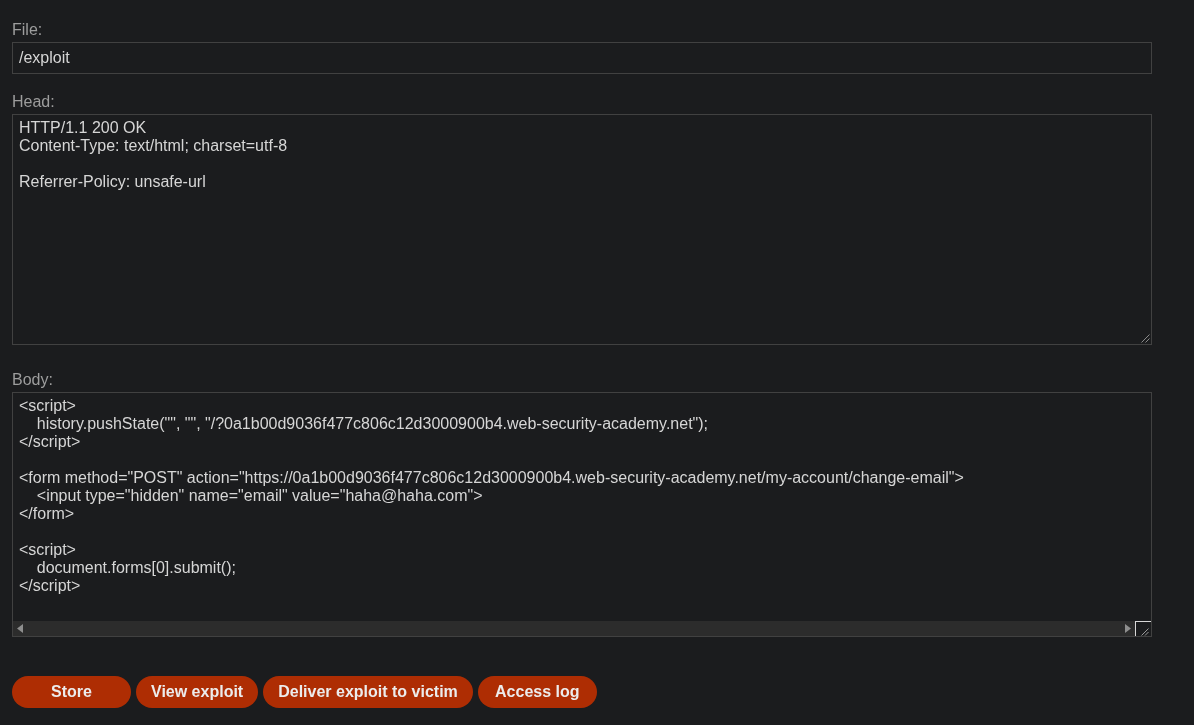  What do you see at coordinates (582, 58) in the screenshot?
I see `input-field: /exploit` at bounding box center [582, 58].